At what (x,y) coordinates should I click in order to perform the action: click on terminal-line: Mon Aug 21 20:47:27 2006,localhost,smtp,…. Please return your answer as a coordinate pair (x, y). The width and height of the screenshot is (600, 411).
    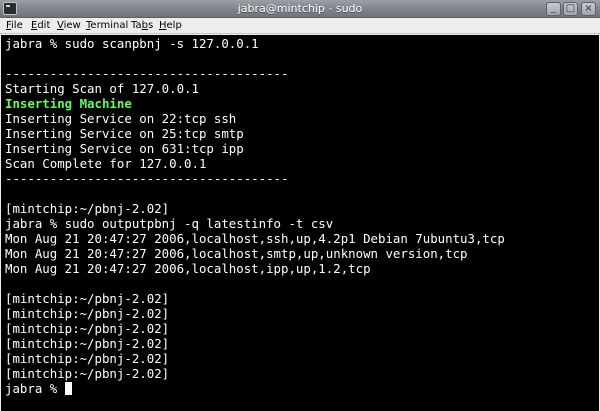
    Looking at the image, I should click on (236, 253).